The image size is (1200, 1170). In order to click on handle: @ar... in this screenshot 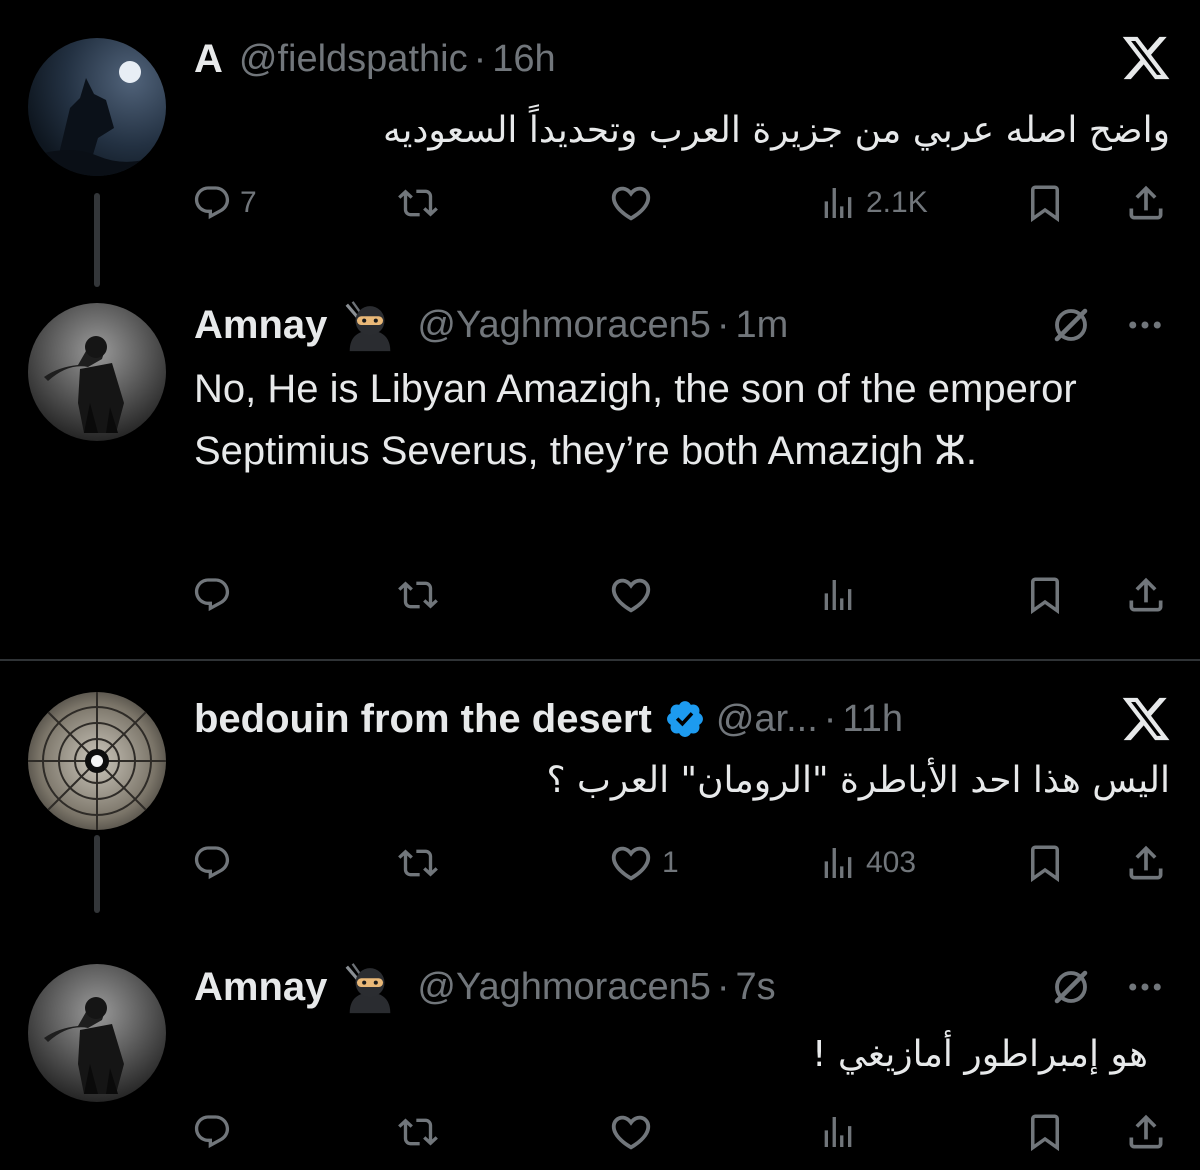, I will do `click(767, 719)`.